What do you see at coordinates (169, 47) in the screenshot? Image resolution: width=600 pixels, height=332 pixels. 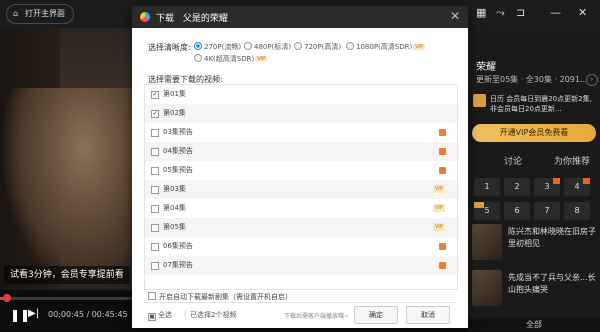 I see `quality-label: 选择清晰度:` at bounding box center [169, 47].